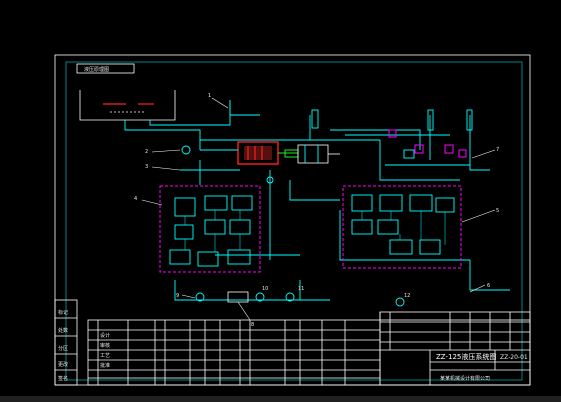  Describe the element at coordinates (407, 296) in the screenshot. I see `callout-label: 12` at that location.